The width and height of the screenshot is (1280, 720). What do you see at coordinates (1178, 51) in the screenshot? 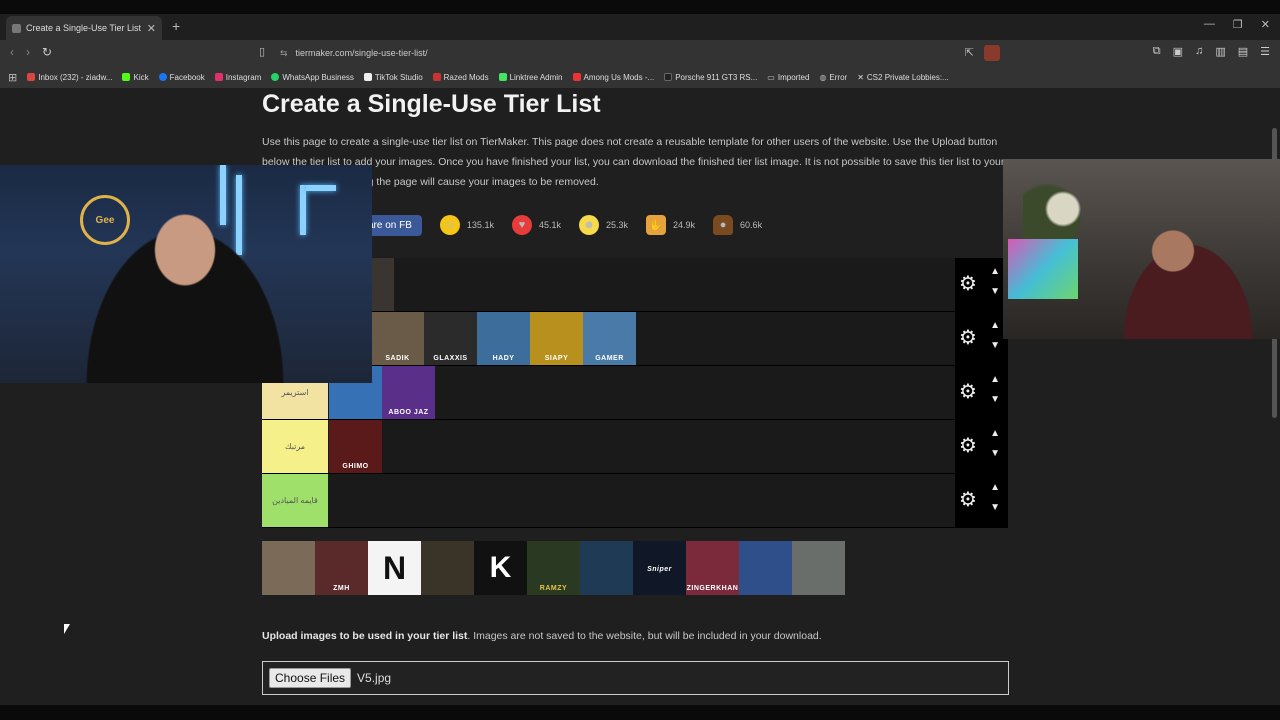
I see `screenshot-icon: ▣` at bounding box center [1178, 51].